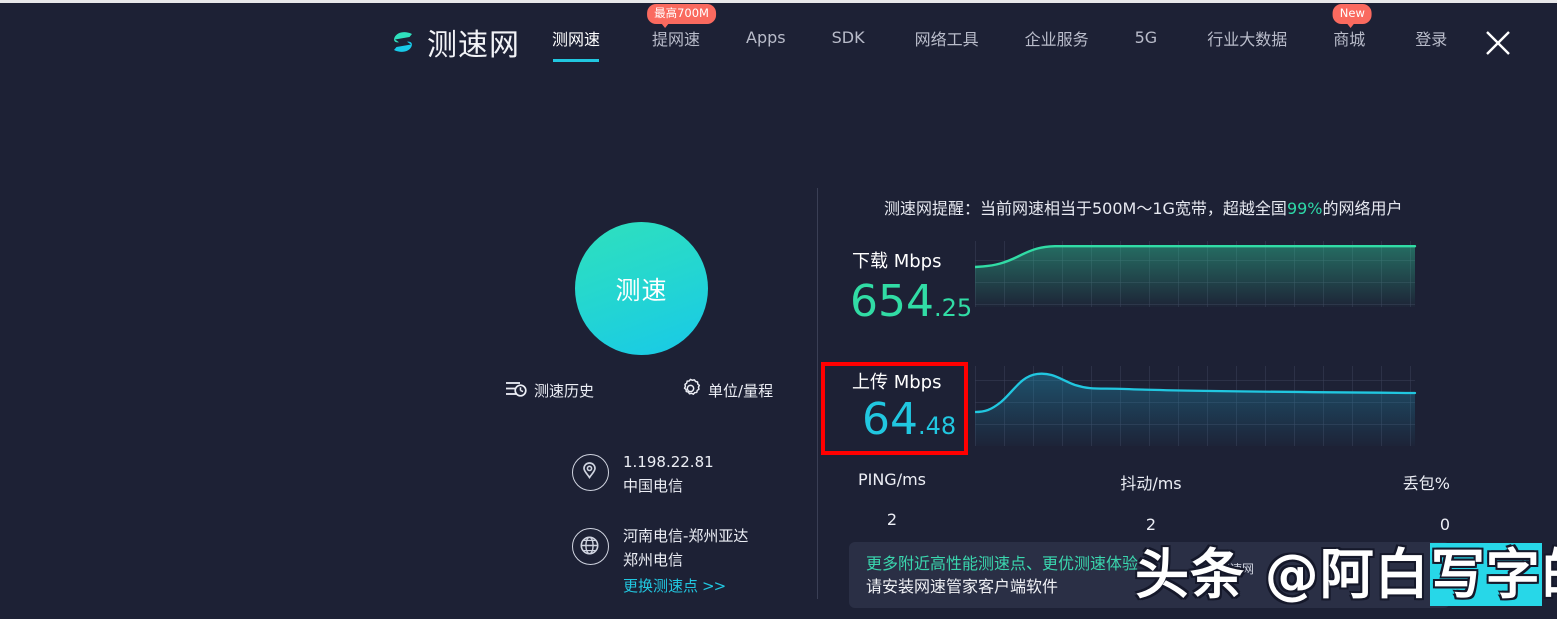 The image size is (1557, 619). I want to click on nav-item-label: SDK, so click(848, 37).